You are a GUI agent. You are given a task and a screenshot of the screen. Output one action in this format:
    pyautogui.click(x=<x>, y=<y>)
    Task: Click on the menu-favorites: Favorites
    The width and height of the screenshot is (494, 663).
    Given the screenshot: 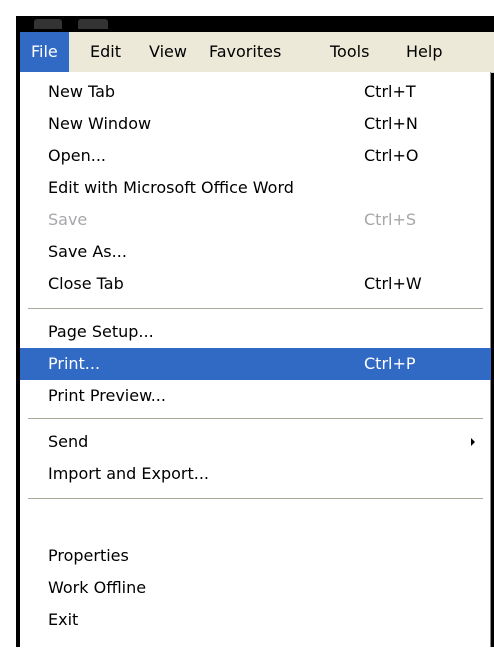 What is the action you would take?
    pyautogui.click(x=245, y=52)
    